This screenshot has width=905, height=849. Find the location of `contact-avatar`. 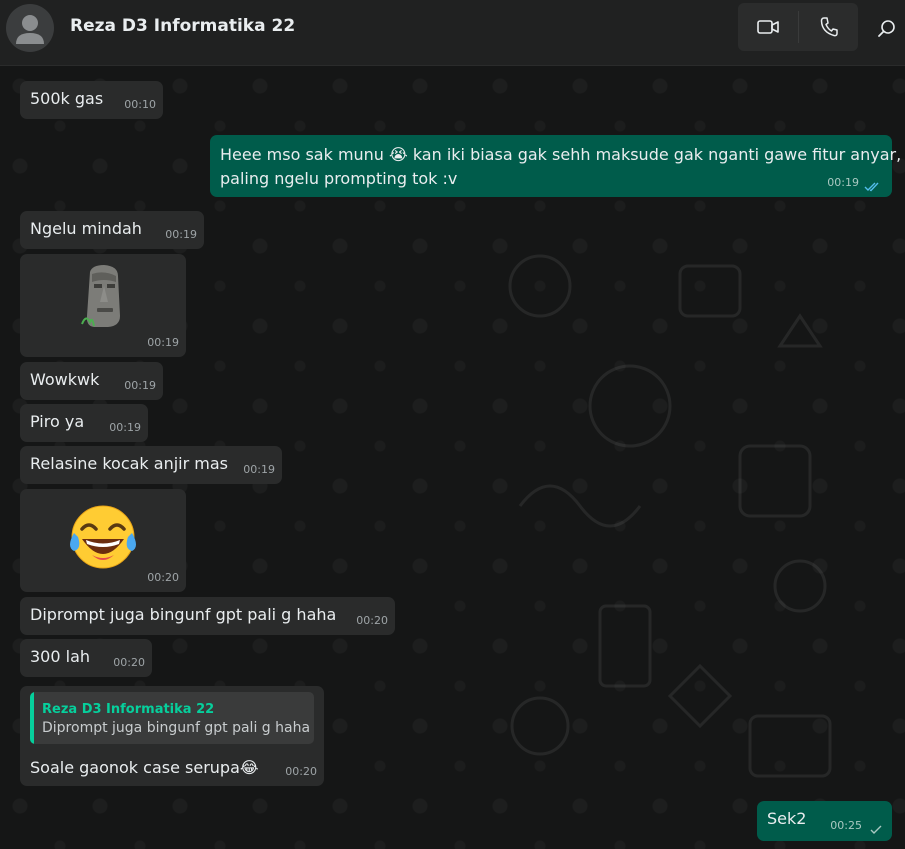

contact-avatar is located at coordinates (30, 28).